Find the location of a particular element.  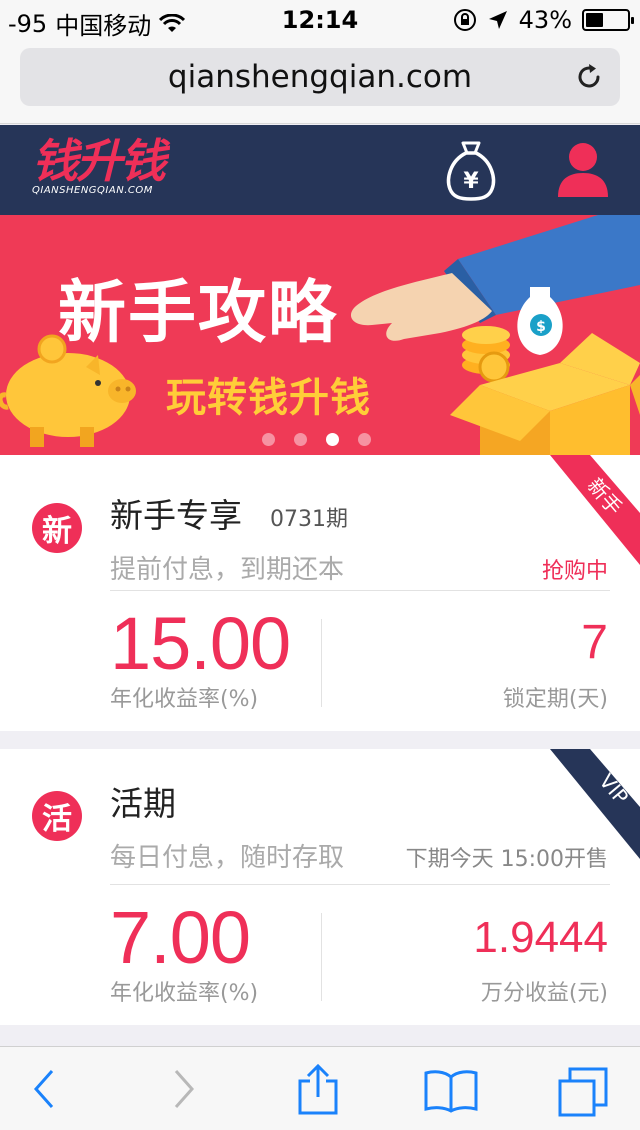

reload-icon is located at coordinates (589, 77).